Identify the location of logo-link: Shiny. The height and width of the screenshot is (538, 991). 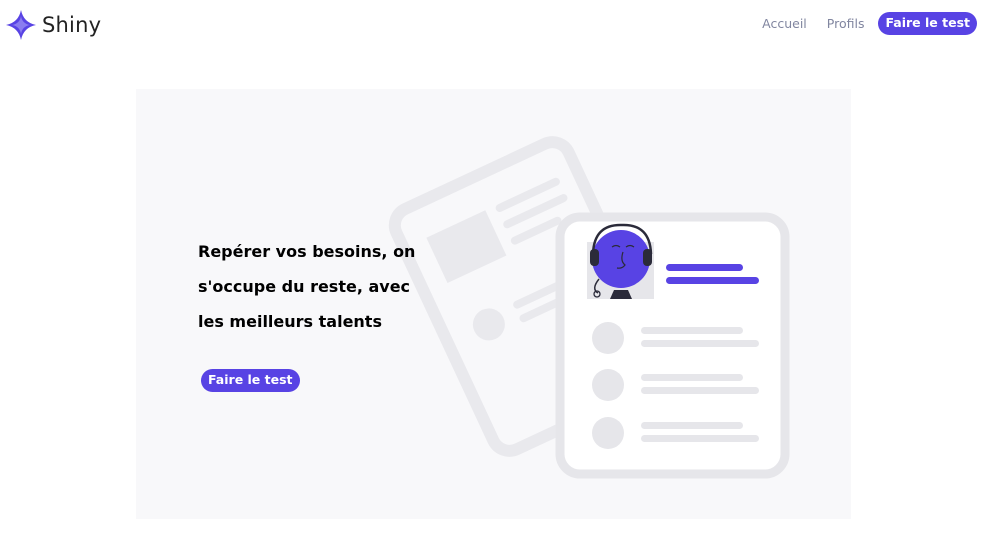
(53, 25).